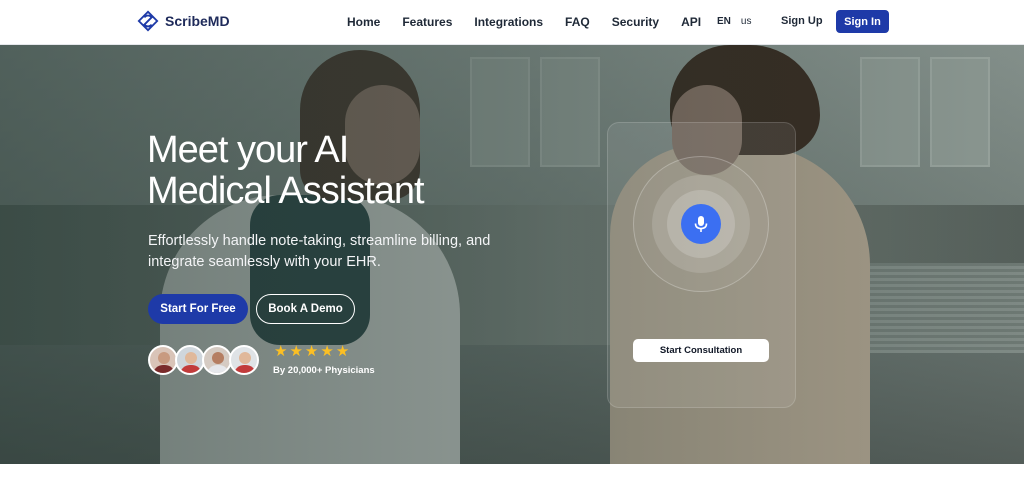  I want to click on nav-link-faq: FAQ, so click(577, 22).